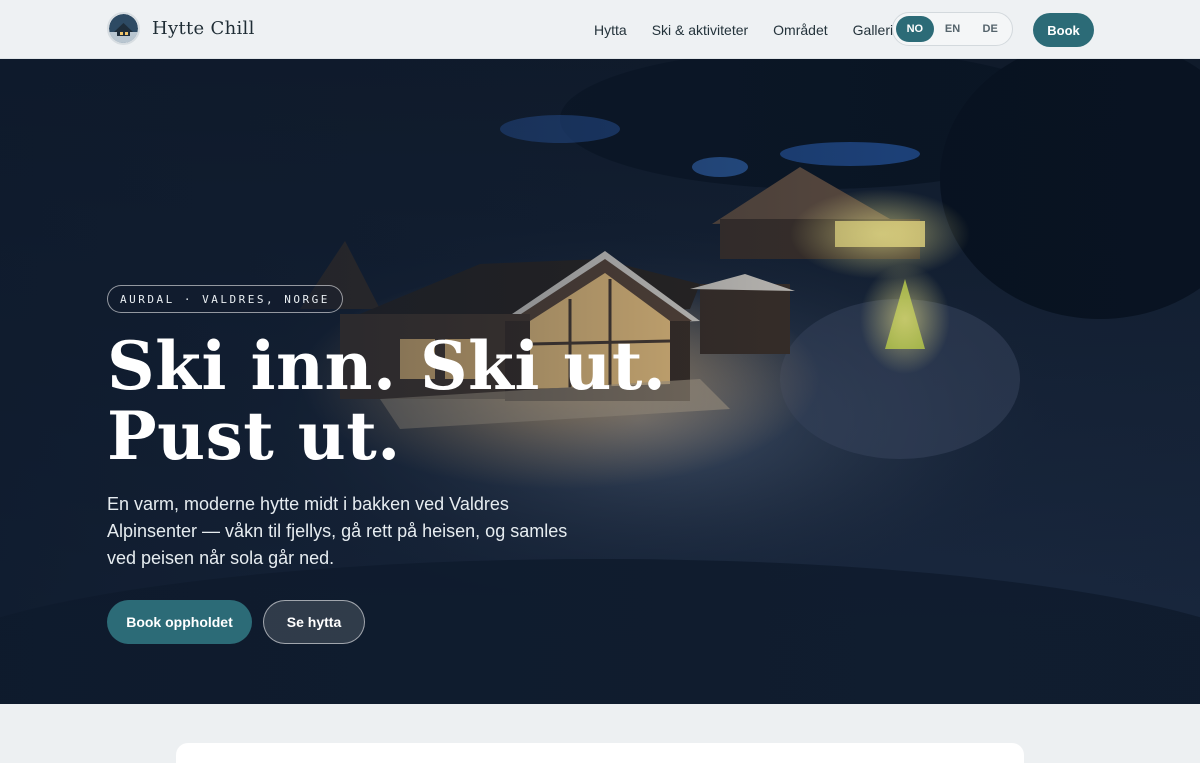  Describe the element at coordinates (873, 30) in the screenshot. I see `nav-link-galleri: Galleri` at that location.